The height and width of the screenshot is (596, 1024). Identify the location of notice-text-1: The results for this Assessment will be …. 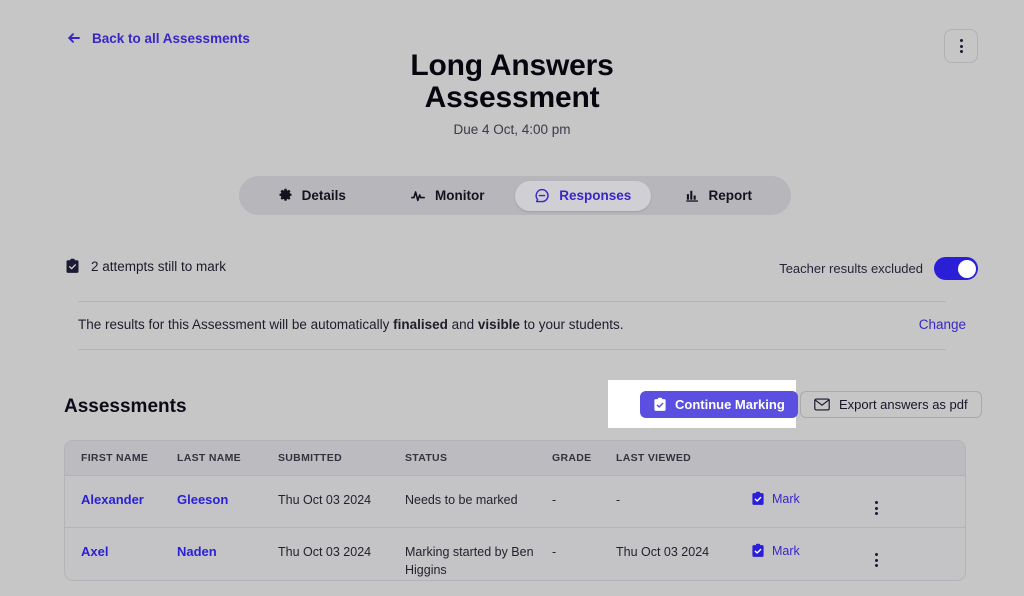
(236, 324).